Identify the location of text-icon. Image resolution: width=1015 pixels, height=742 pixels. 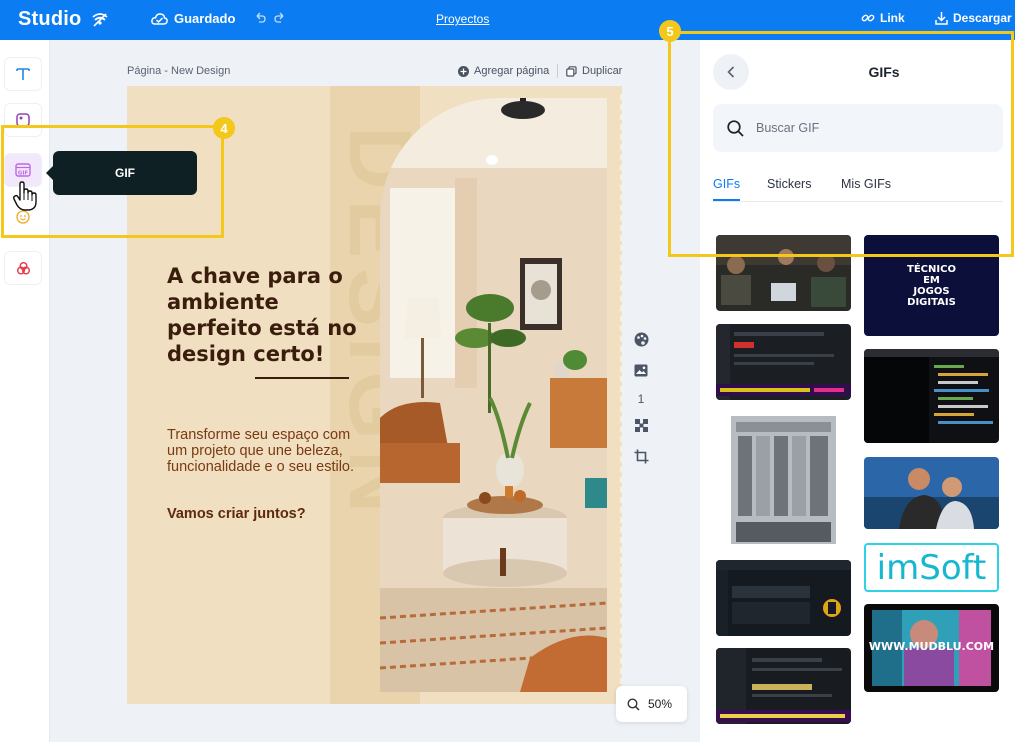
(23, 74).